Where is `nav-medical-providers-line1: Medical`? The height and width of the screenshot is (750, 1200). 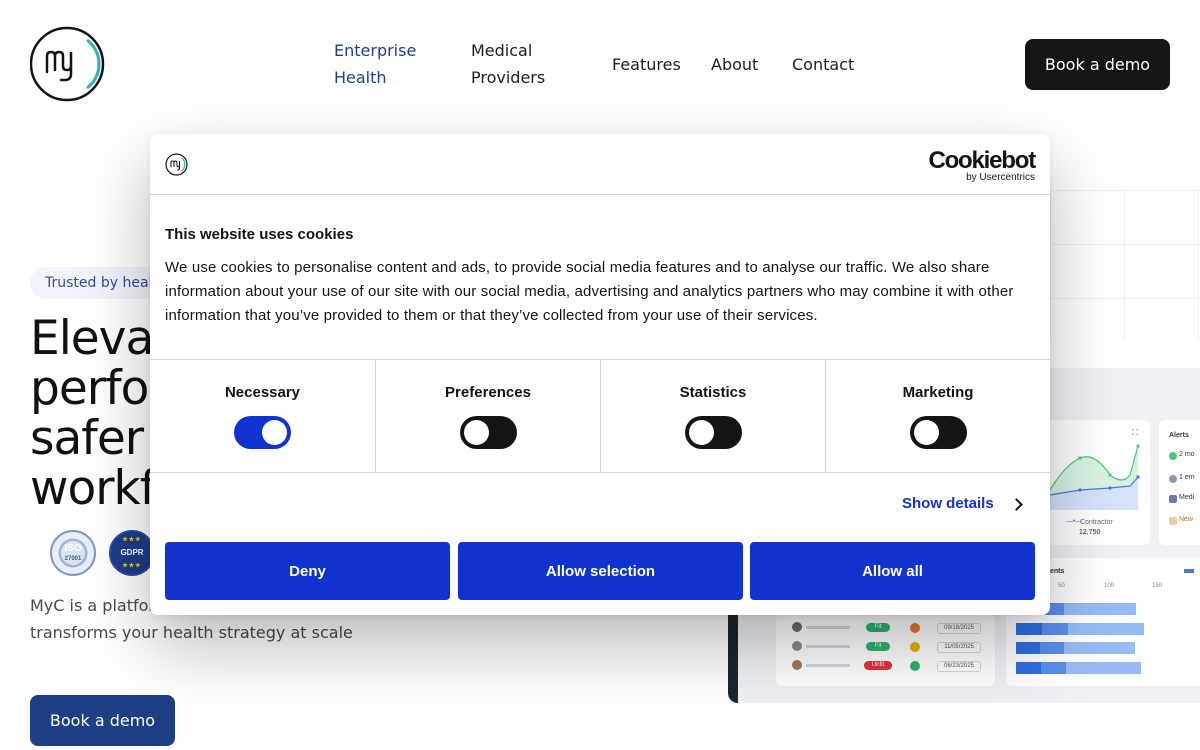
nav-medical-providers-line1: Medical is located at coordinates (502, 50).